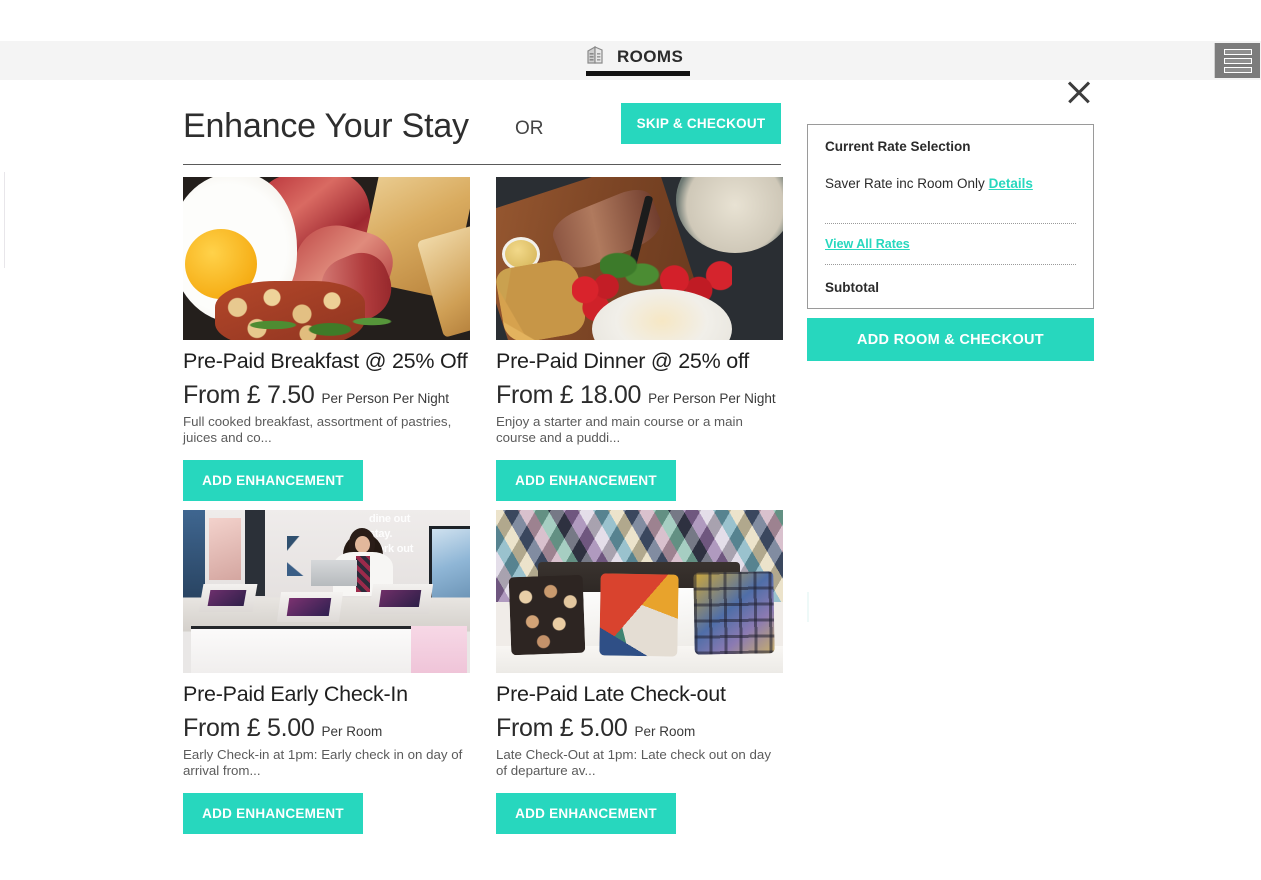  Describe the element at coordinates (639, 258) in the screenshot. I see `steak-dinner-photo` at that location.